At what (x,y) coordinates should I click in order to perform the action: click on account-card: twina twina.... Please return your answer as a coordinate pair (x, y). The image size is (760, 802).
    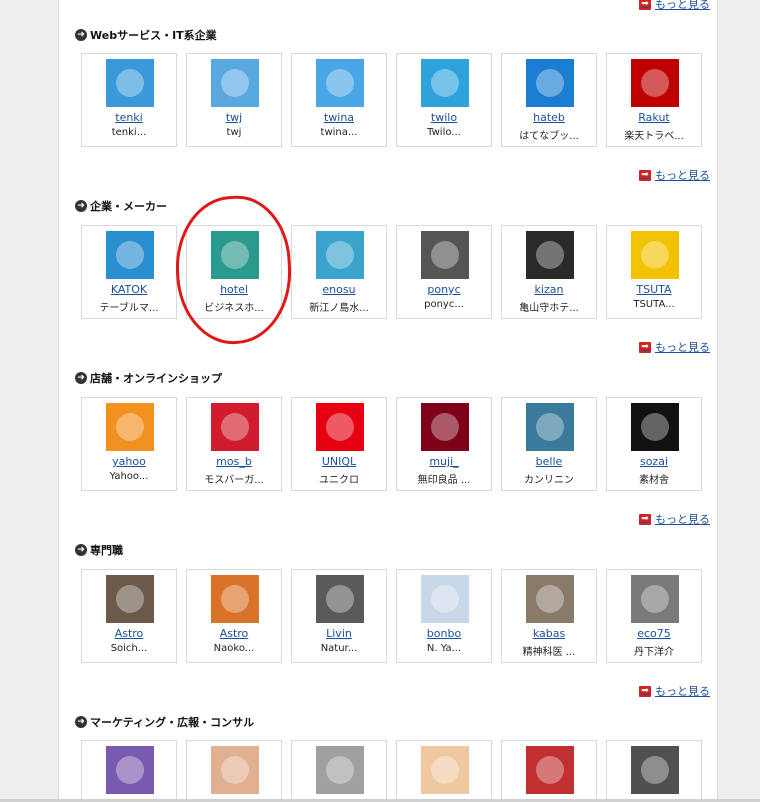
    Looking at the image, I should click on (339, 100).